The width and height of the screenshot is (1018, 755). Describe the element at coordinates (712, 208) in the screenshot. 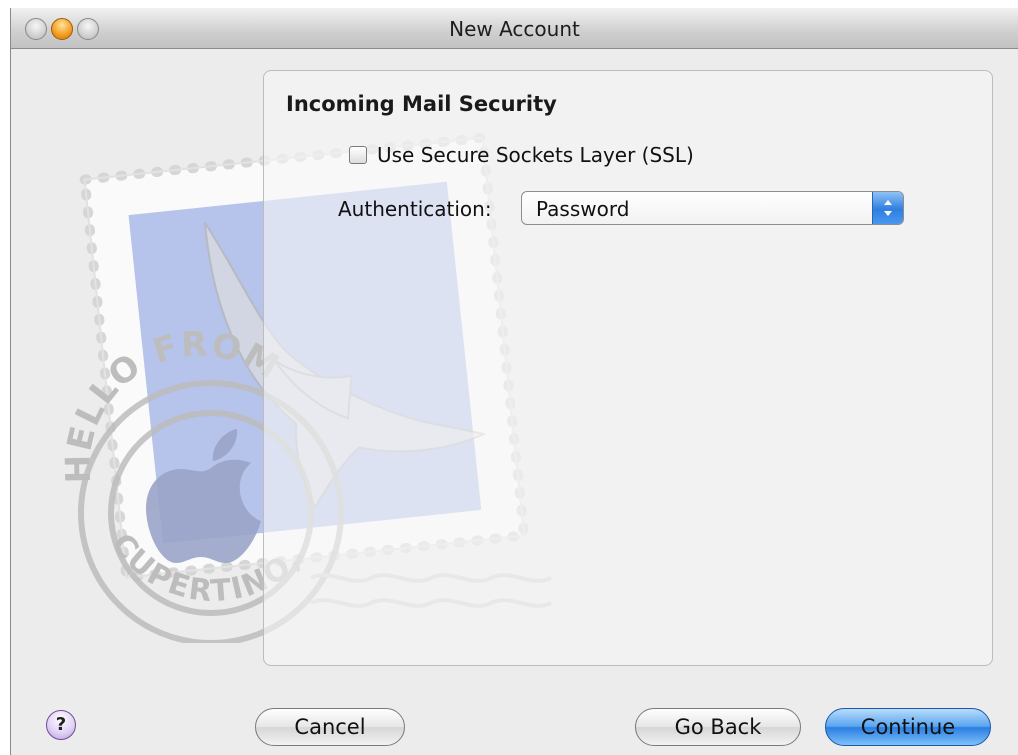

I see `authentication-select: Password` at that location.